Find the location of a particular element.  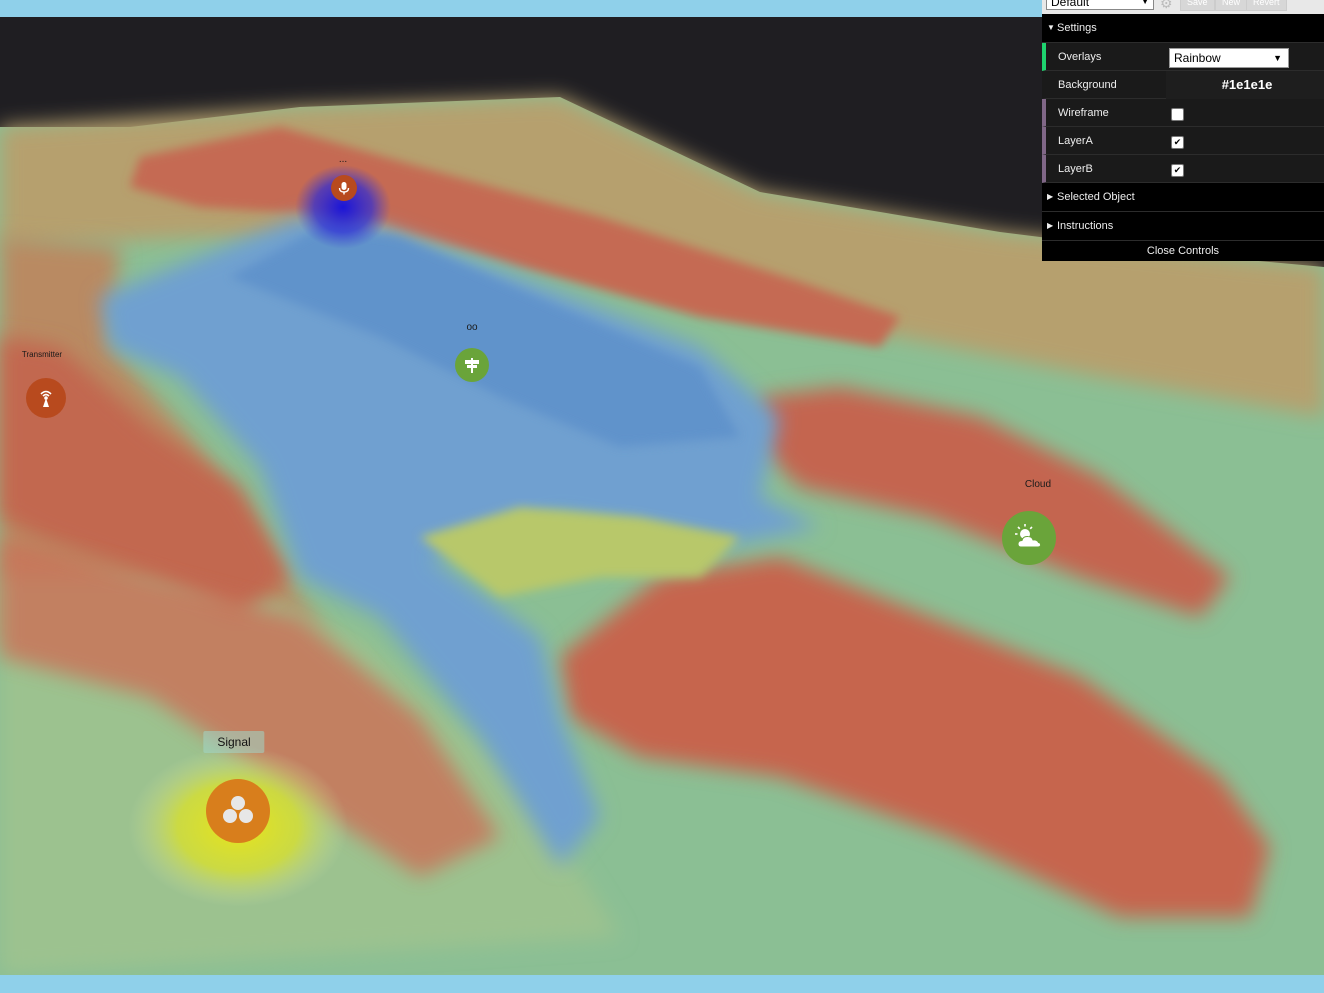

signpost-icon is located at coordinates (472, 365).